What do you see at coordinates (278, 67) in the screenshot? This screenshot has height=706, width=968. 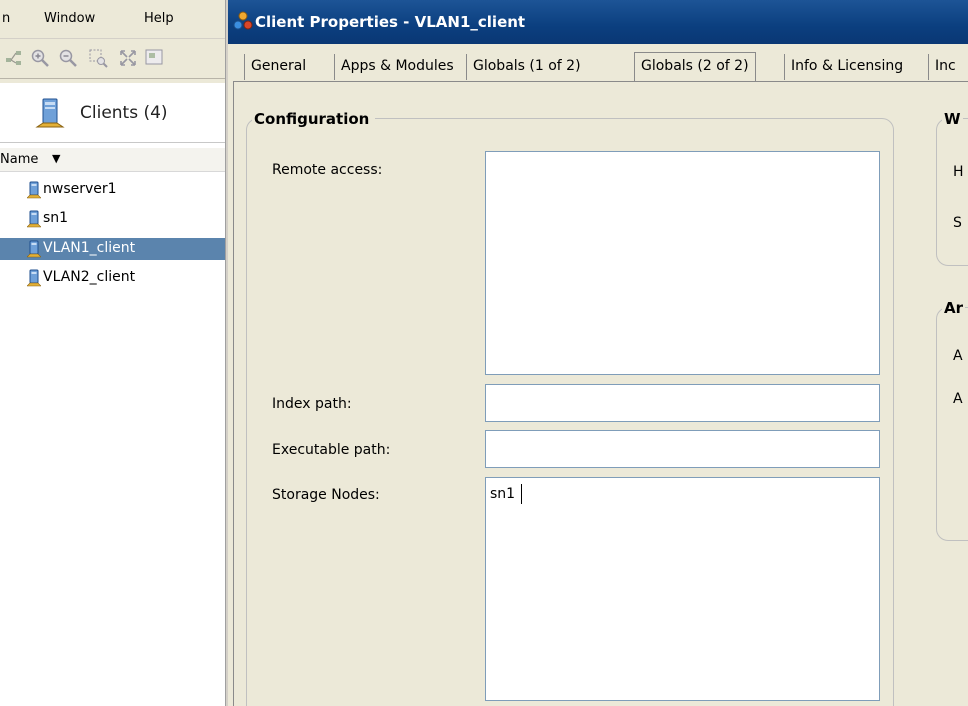 I see `tab-general: General` at bounding box center [278, 67].